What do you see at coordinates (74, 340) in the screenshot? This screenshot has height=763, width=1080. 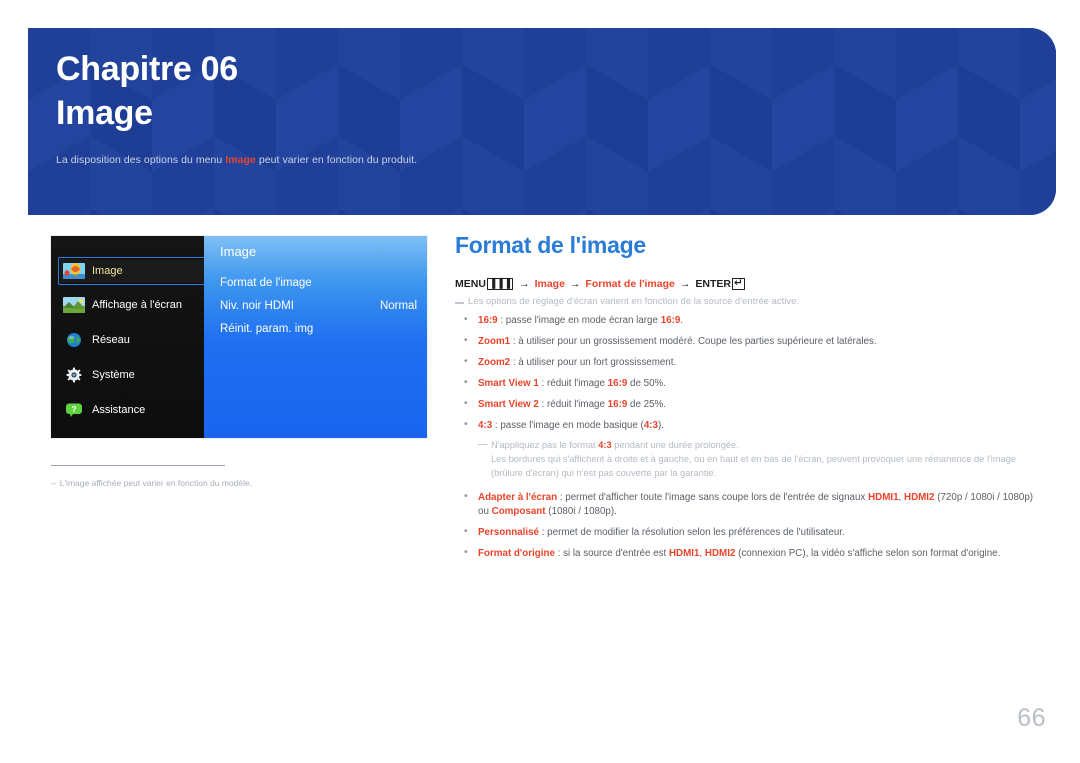 I see `globe-icon` at bounding box center [74, 340].